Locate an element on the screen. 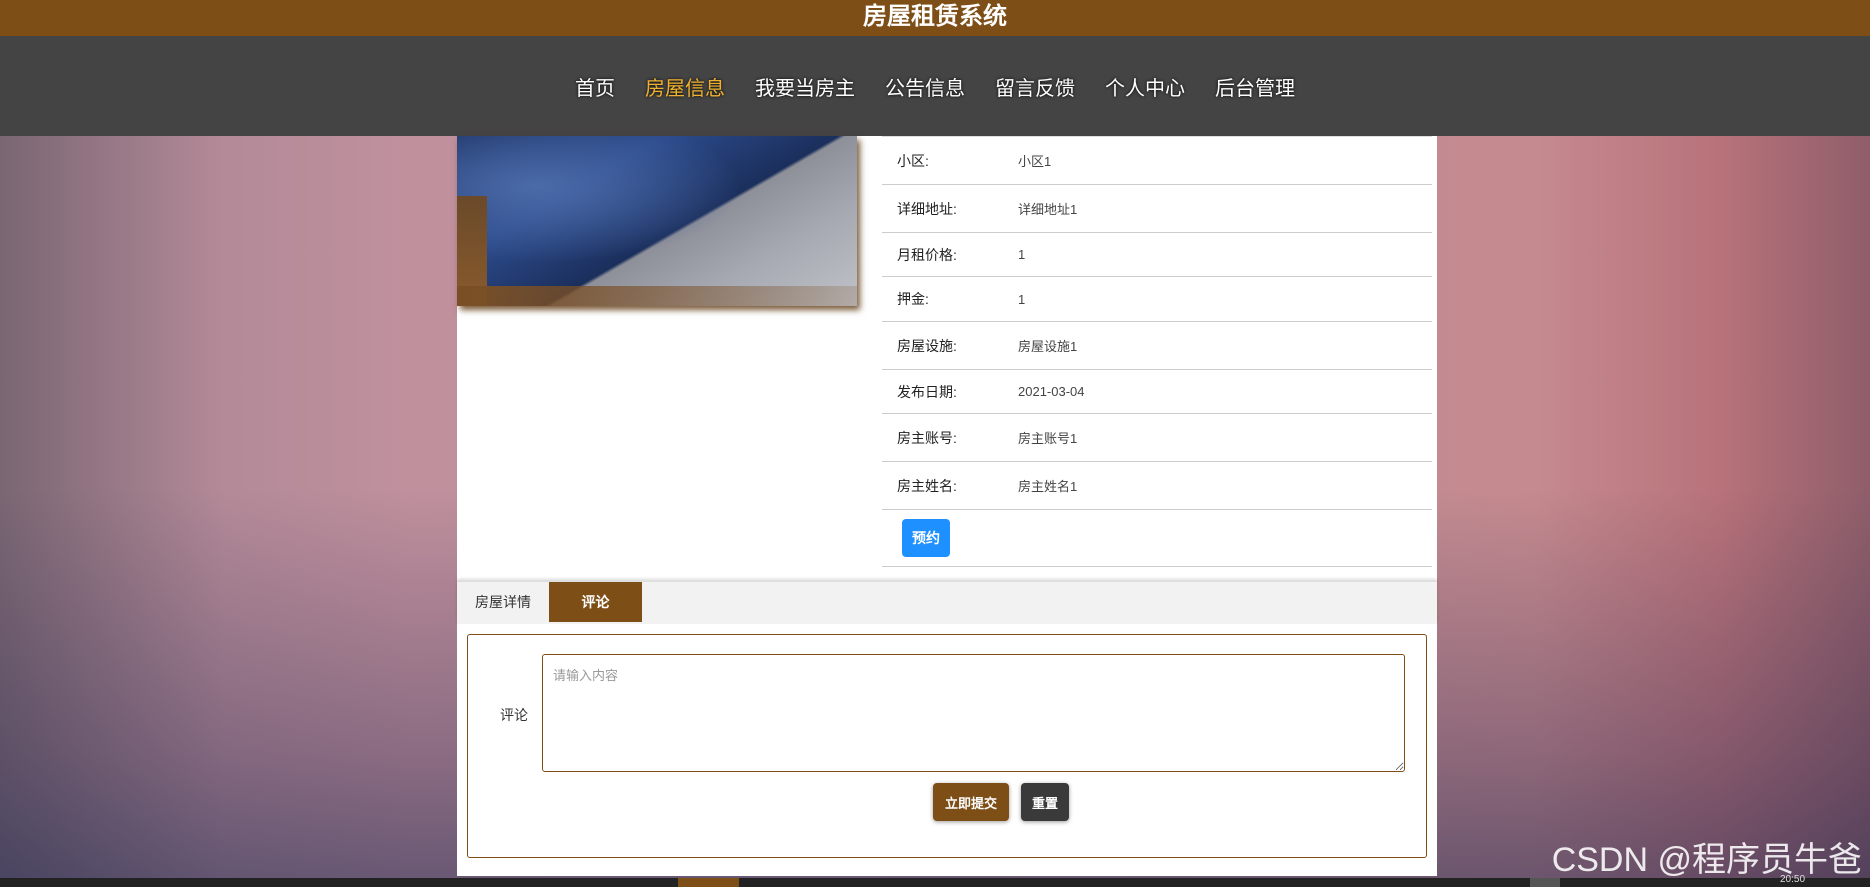  detail-row-landlord-account: 房主账号: 房主账号1 is located at coordinates (1157, 438).